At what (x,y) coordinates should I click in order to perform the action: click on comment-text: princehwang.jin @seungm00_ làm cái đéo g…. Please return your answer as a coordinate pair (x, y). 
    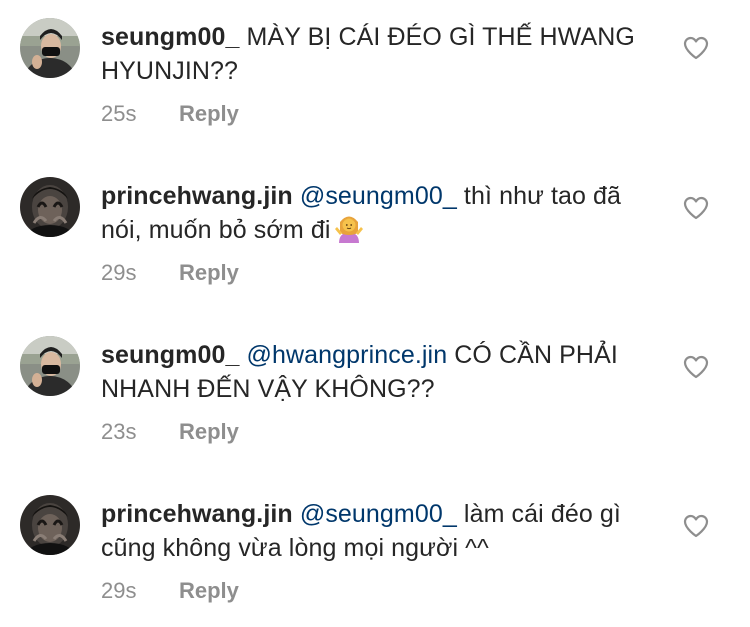
    Looking at the image, I should click on (381, 531).